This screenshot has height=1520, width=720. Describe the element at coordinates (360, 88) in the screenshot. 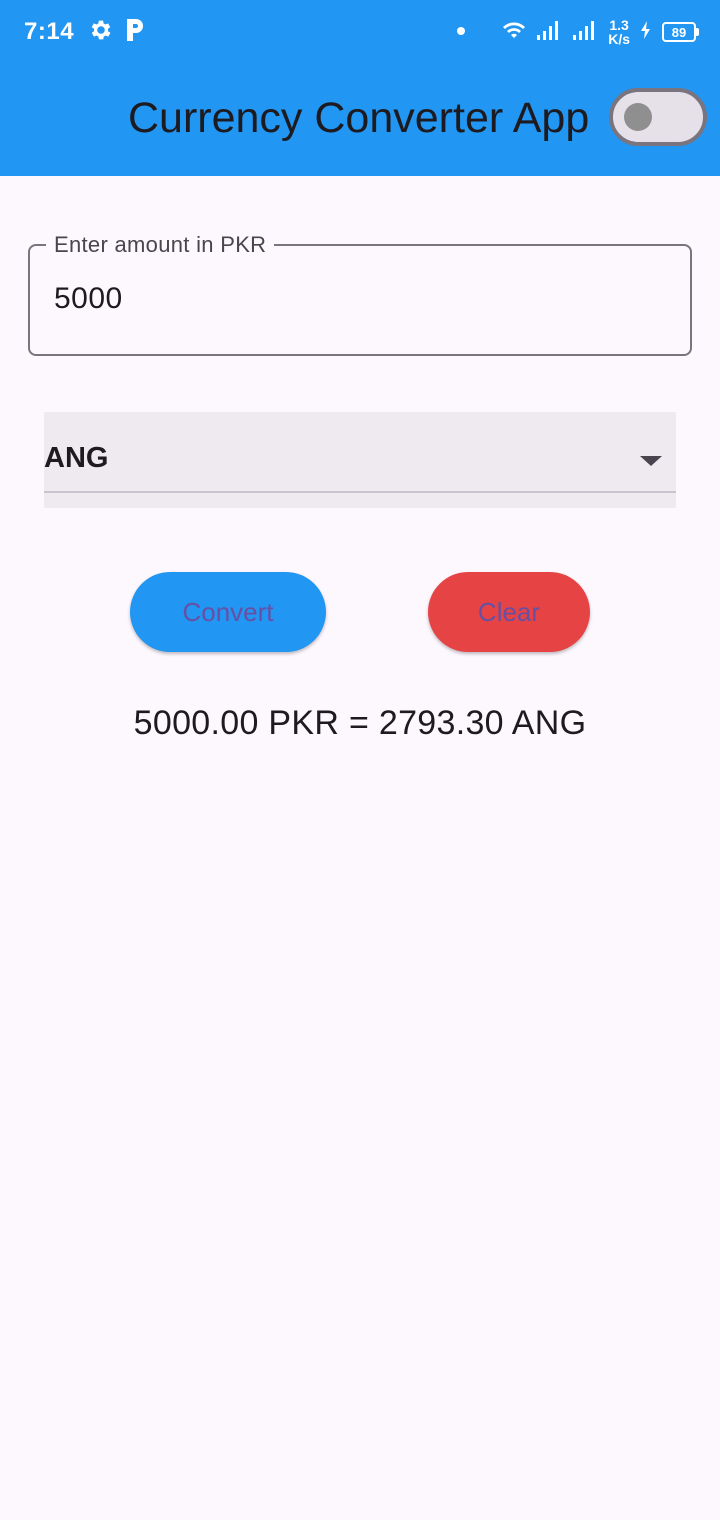

I see `app-bar: 7:14 1.3 K/s 89 Currency Converter App` at that location.